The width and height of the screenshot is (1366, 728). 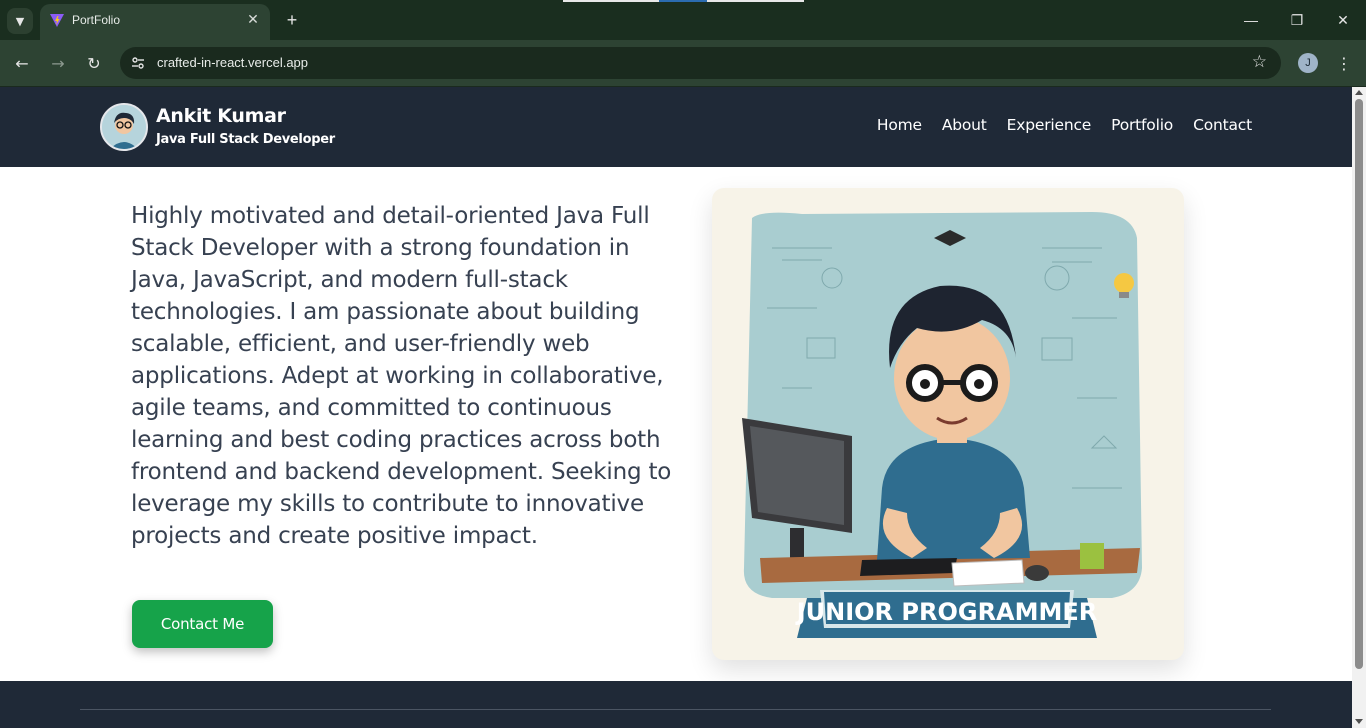 What do you see at coordinates (700, 63) in the screenshot?
I see `address-bar: crafted-in-react.vercel.app ☆` at bounding box center [700, 63].